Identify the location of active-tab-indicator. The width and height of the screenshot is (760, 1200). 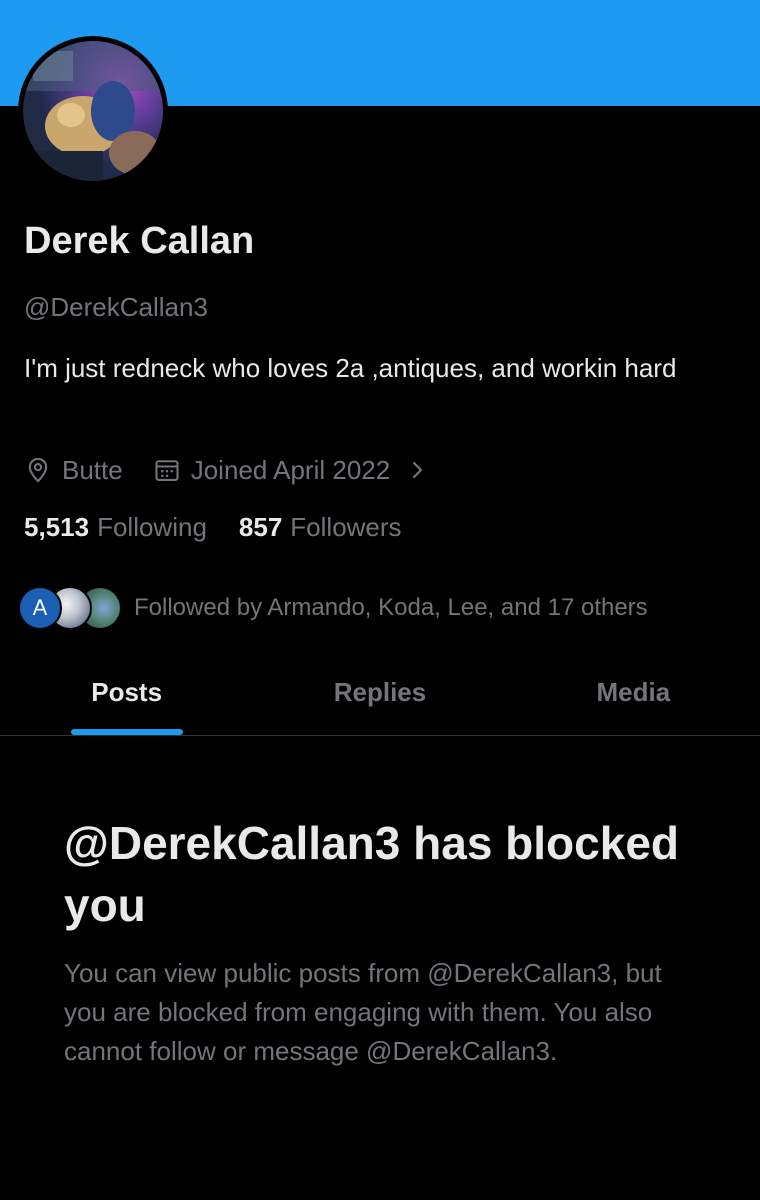
(126, 732).